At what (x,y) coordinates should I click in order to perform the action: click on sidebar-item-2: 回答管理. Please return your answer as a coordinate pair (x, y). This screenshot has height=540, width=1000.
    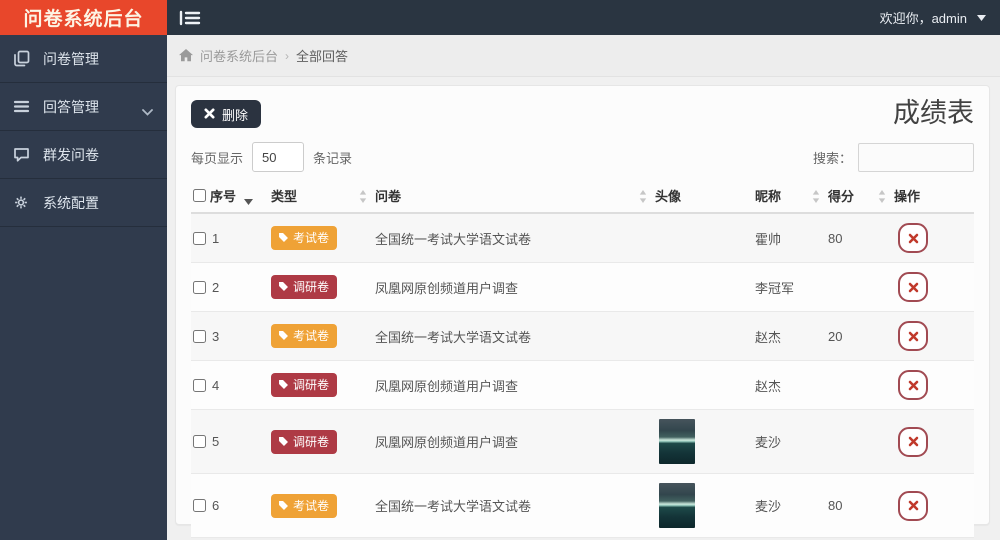
    Looking at the image, I should click on (83, 107).